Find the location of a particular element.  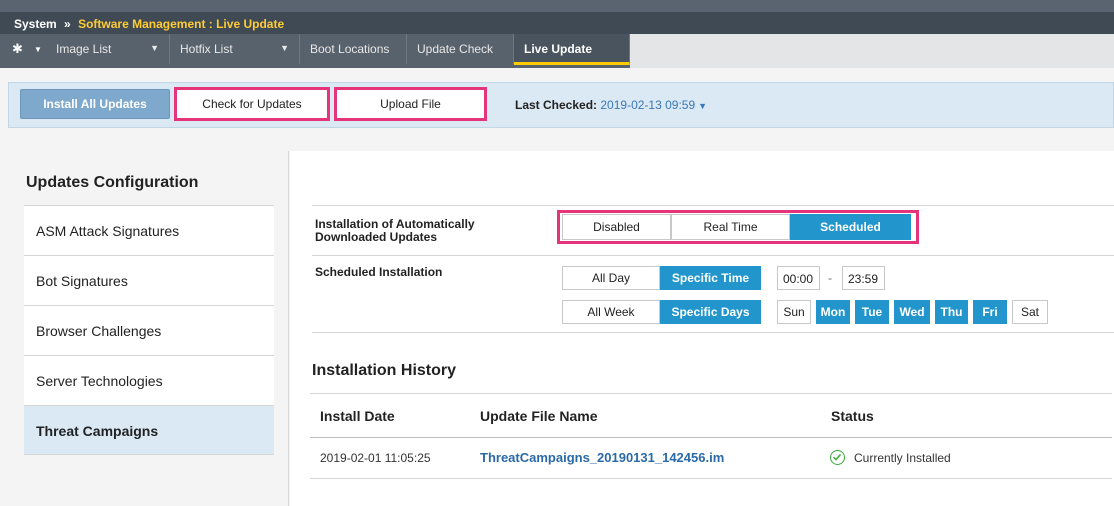

tab-label: Update Check is located at coordinates (455, 49).